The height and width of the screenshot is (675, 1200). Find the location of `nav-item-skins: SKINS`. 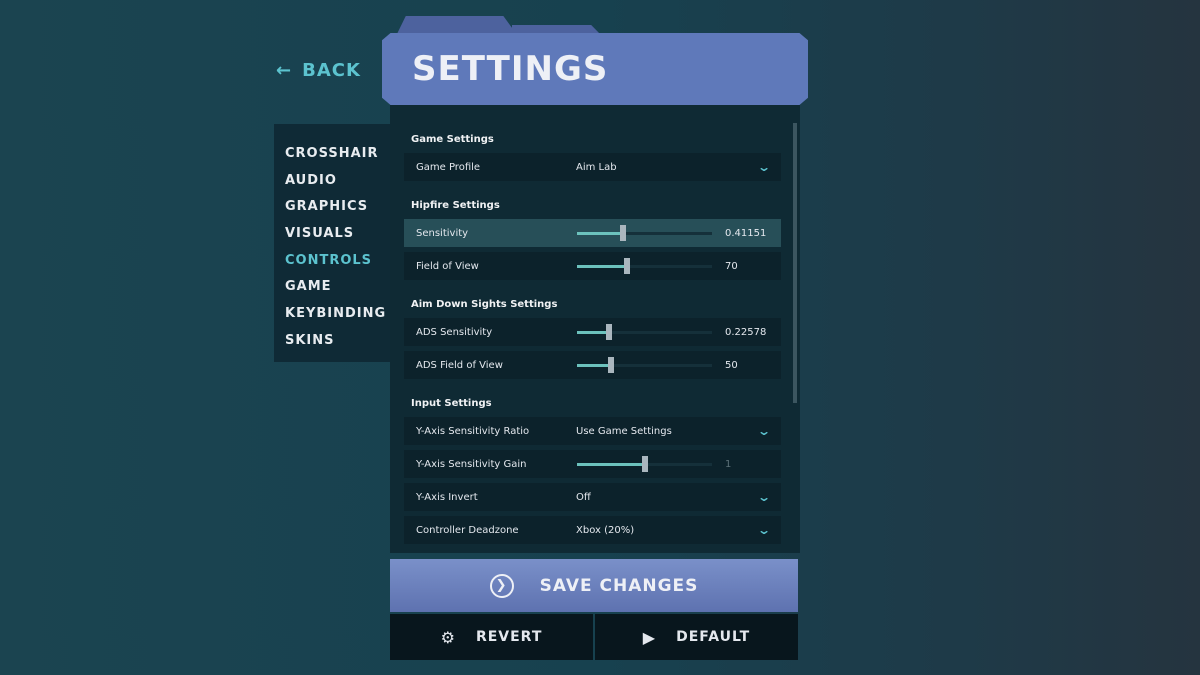

nav-item-skins: SKINS is located at coordinates (332, 346).